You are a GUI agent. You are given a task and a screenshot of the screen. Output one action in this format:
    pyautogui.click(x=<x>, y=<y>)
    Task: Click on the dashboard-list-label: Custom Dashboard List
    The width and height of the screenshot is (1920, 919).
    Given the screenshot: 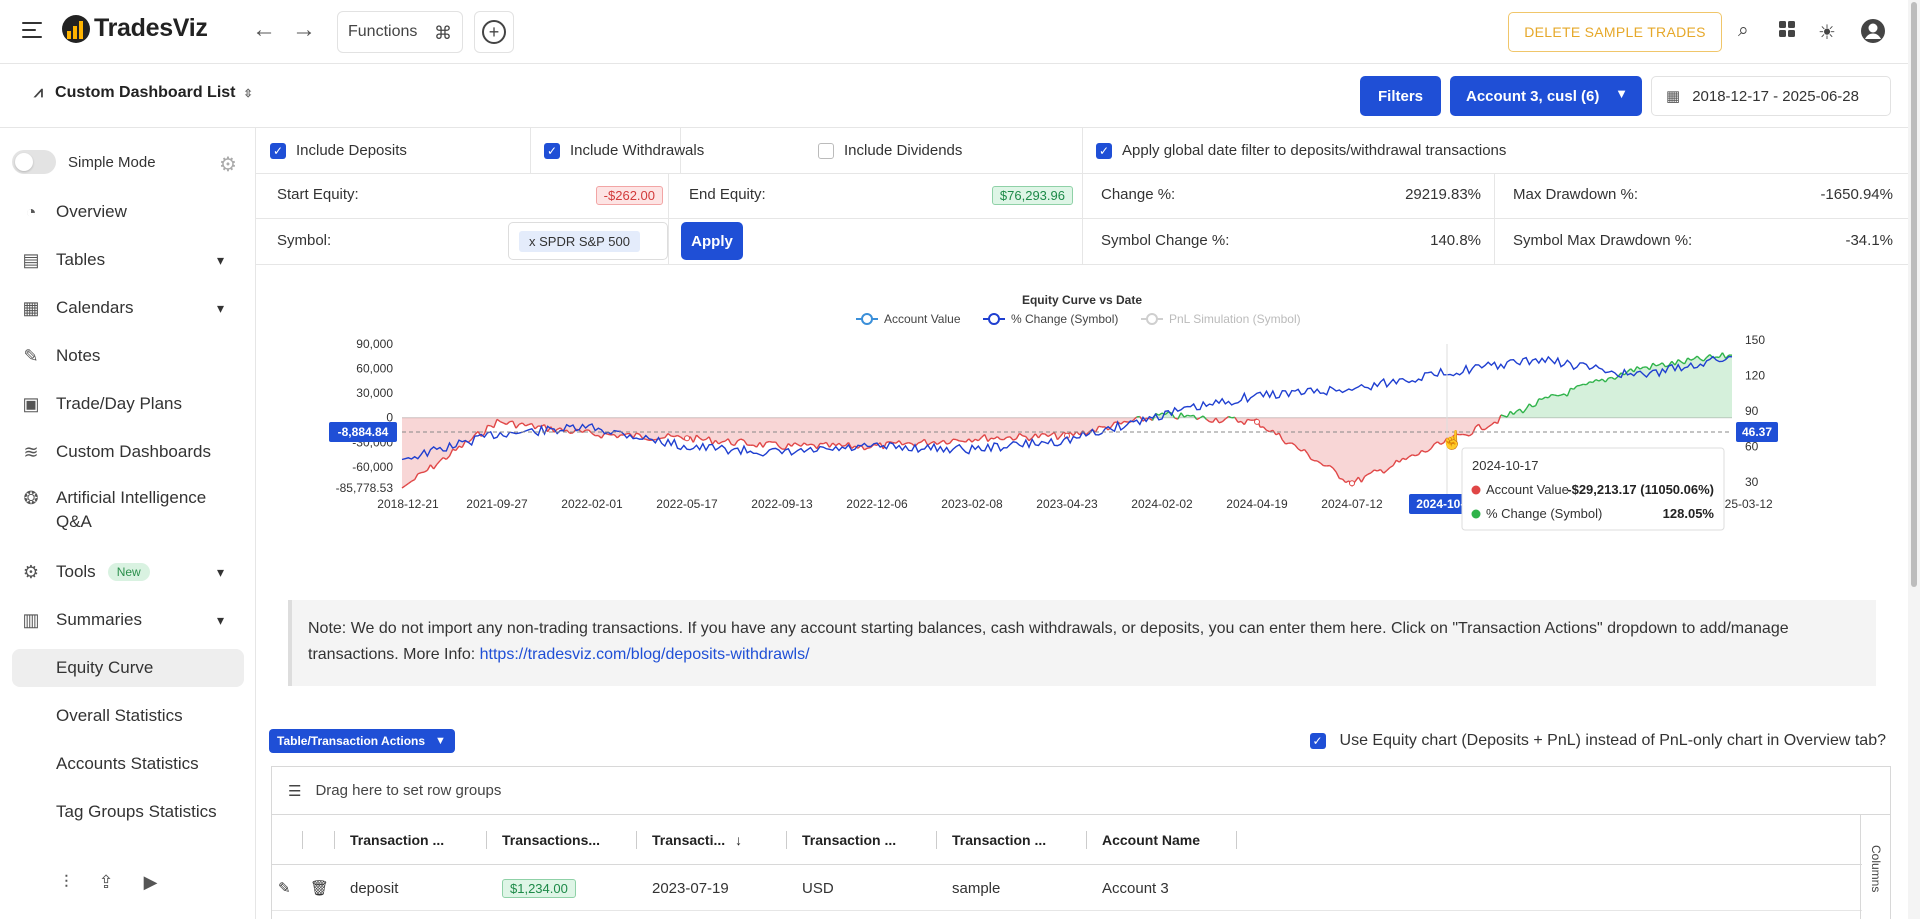 What is the action you would take?
    pyautogui.click(x=145, y=92)
    